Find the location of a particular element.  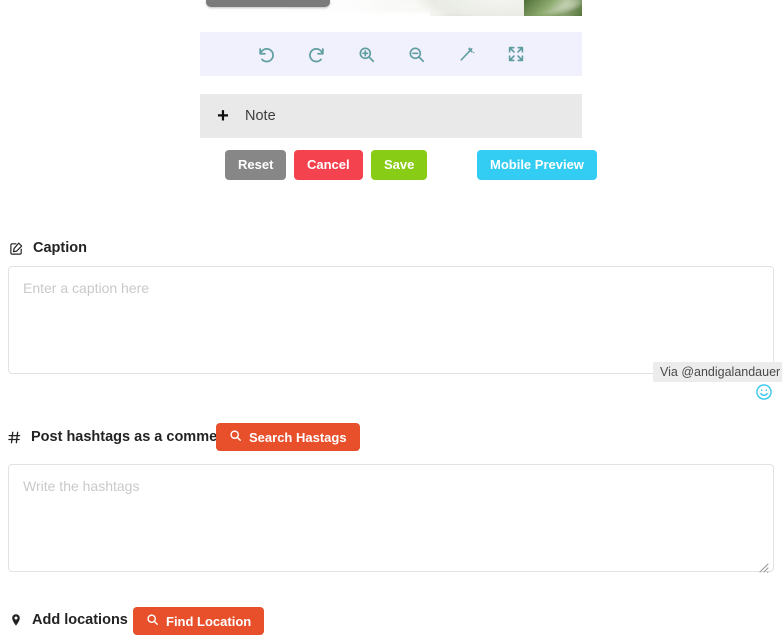

smiley-icon is located at coordinates (764, 392).